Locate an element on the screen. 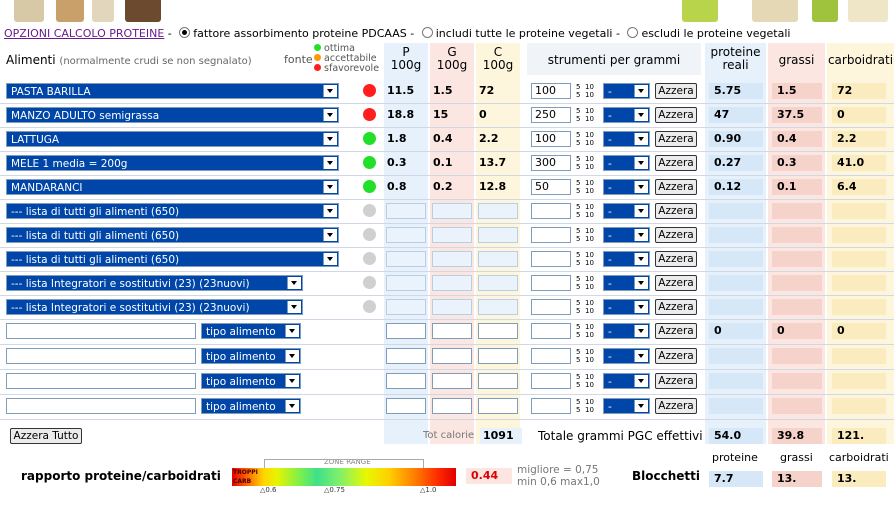 The height and width of the screenshot is (506, 894). food-select: PASTA BARILLA is located at coordinates (172, 91).